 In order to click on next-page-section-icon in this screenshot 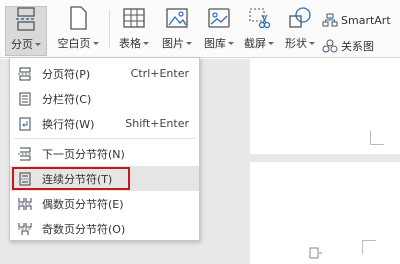, I will do `click(25, 154)`.